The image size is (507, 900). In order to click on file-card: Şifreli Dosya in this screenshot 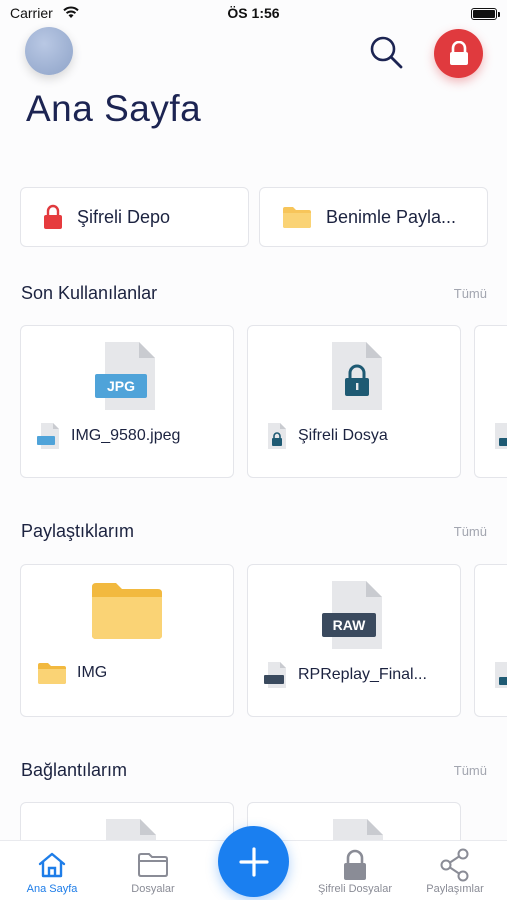, I will do `click(354, 401)`.